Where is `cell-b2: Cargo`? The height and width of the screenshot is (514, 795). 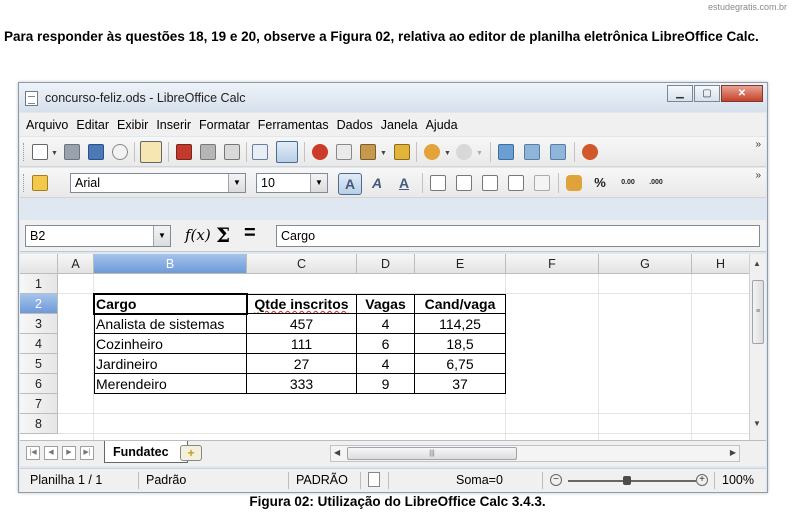 cell-b2: Cargo is located at coordinates (170, 304).